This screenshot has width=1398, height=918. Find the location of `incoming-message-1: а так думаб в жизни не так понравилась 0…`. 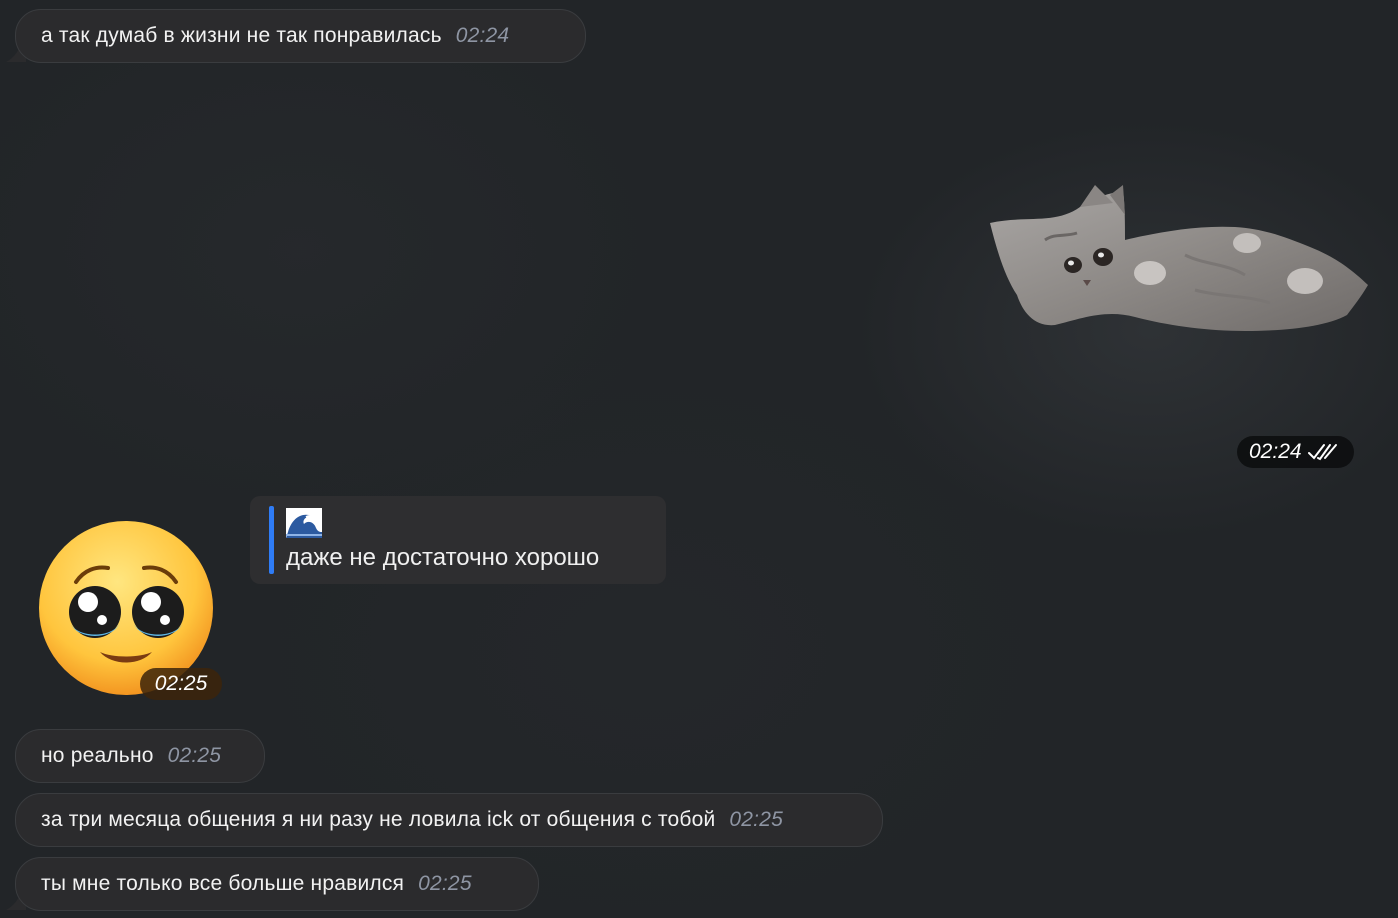

incoming-message-1: а так думаб в жизни не так понравилась 0… is located at coordinates (300, 36).